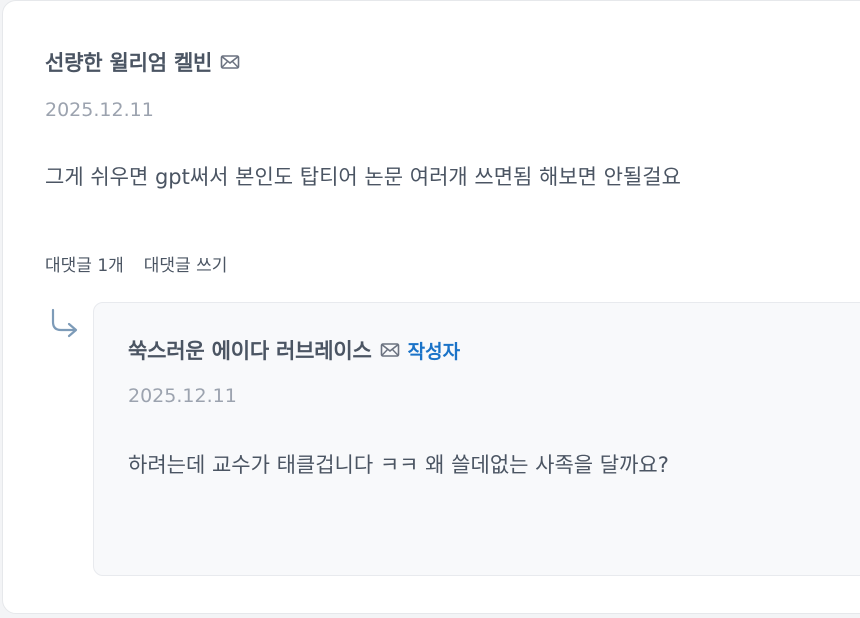 The height and width of the screenshot is (618, 860). I want to click on reply-count-link: 대댓글 1개, so click(84, 263).